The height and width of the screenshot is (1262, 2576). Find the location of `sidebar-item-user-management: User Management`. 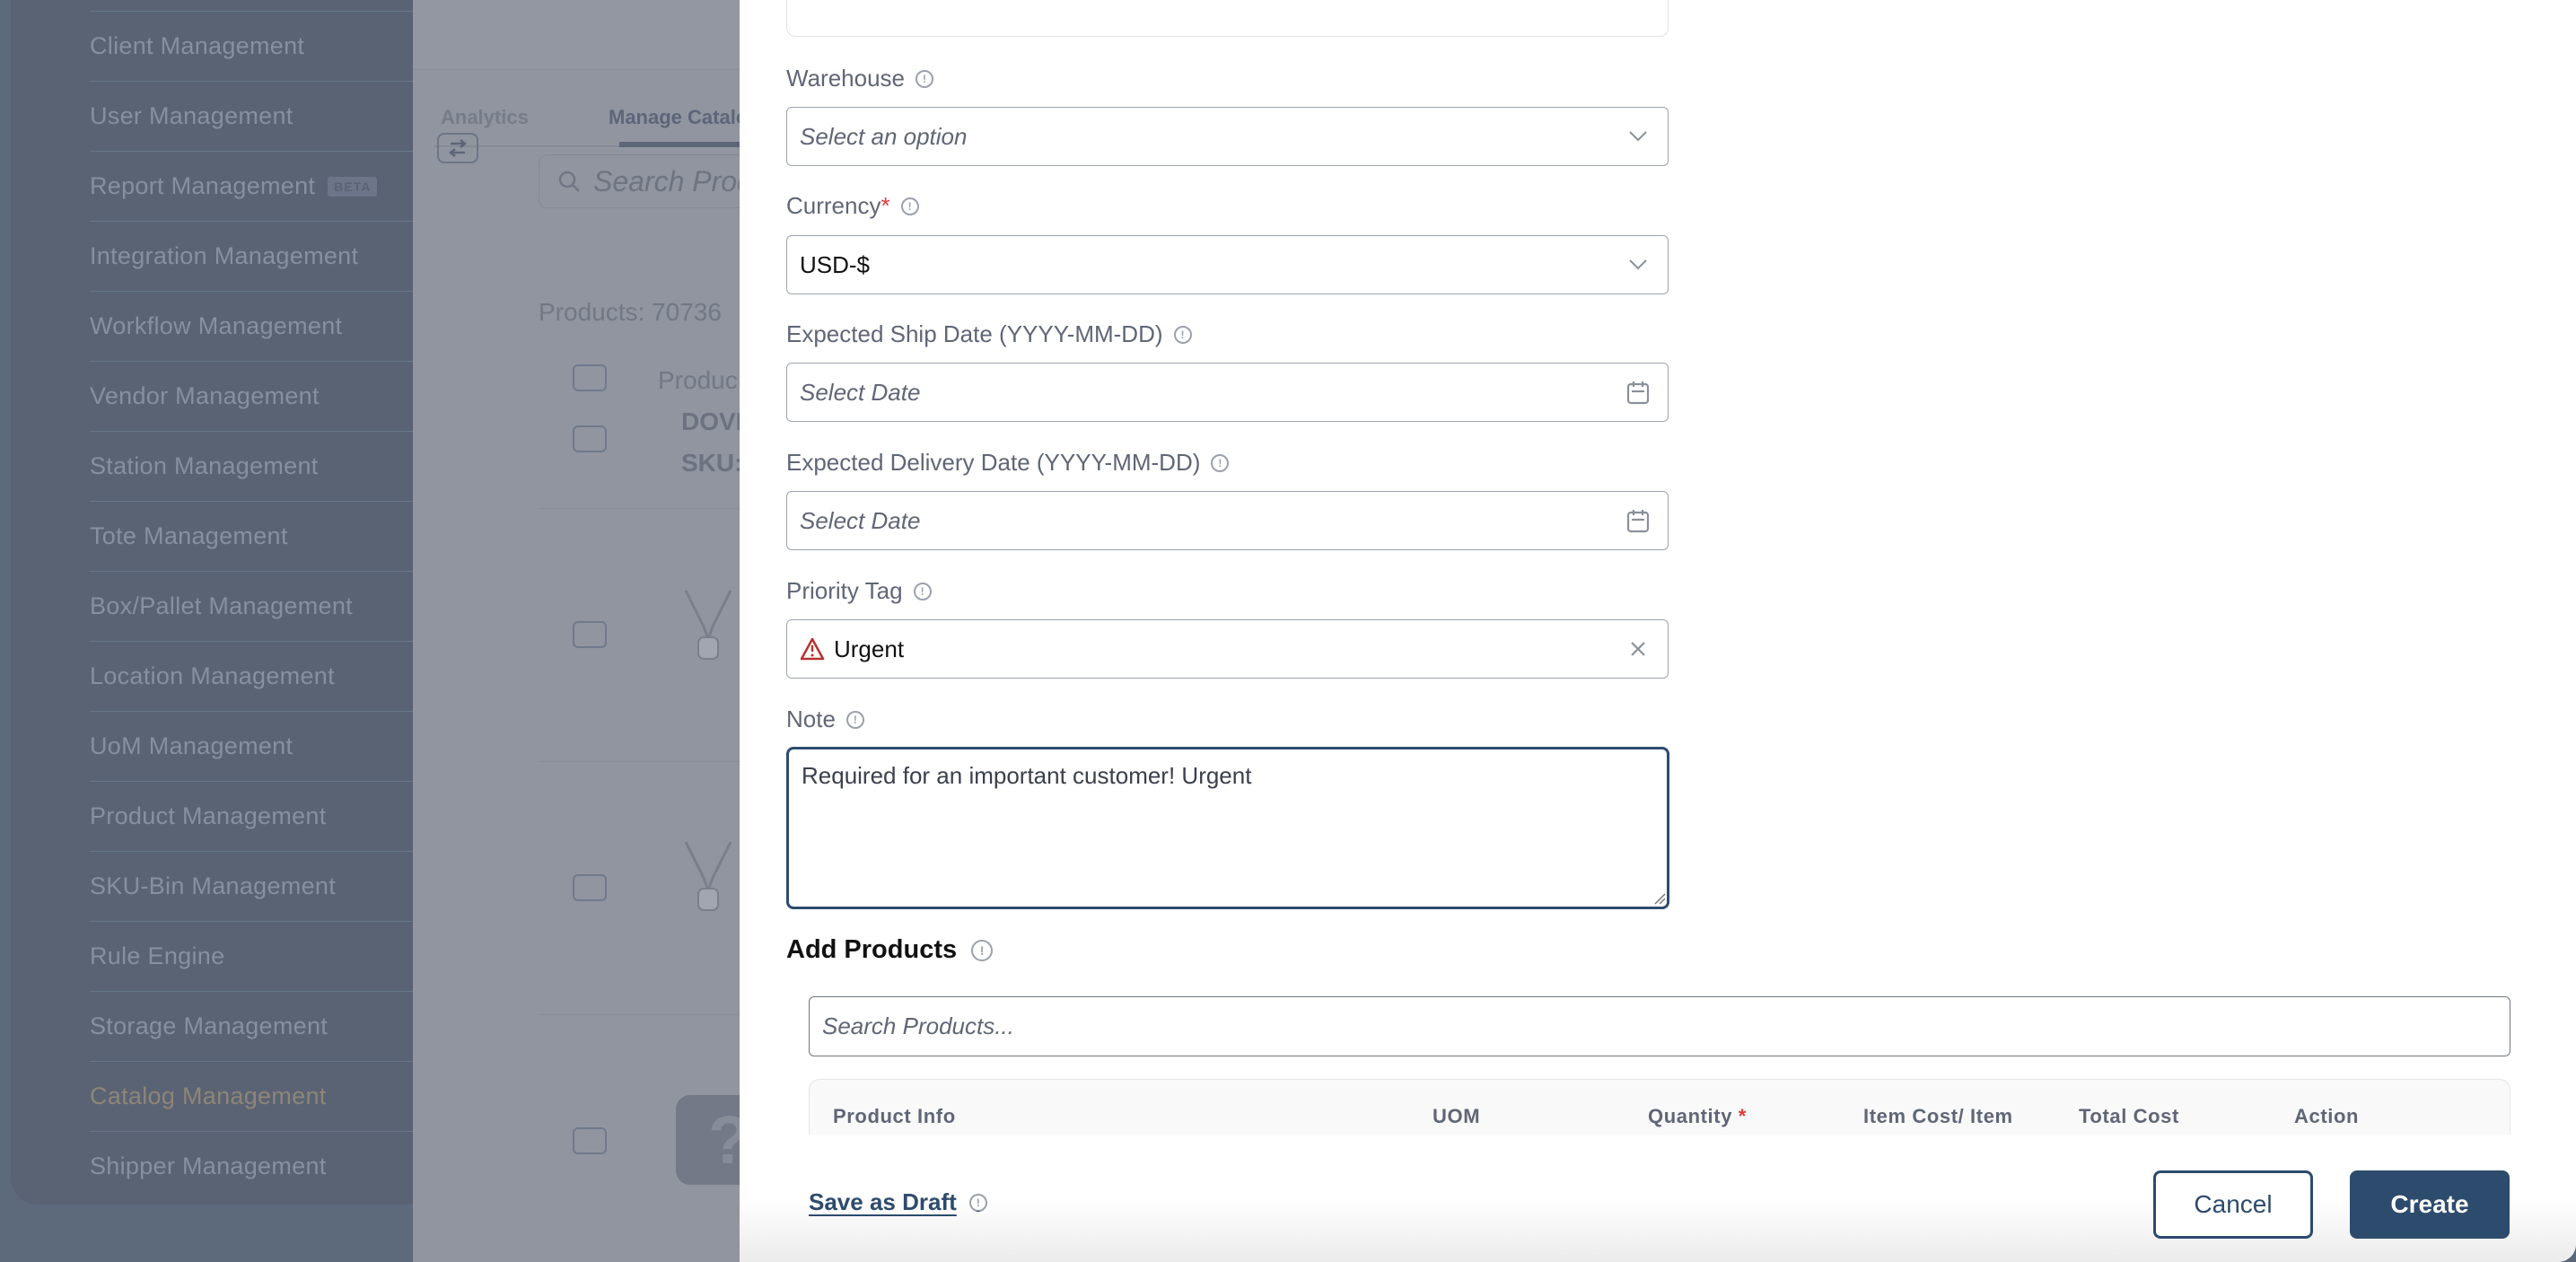

sidebar-item-user-management: User Management is located at coordinates (257, 116).